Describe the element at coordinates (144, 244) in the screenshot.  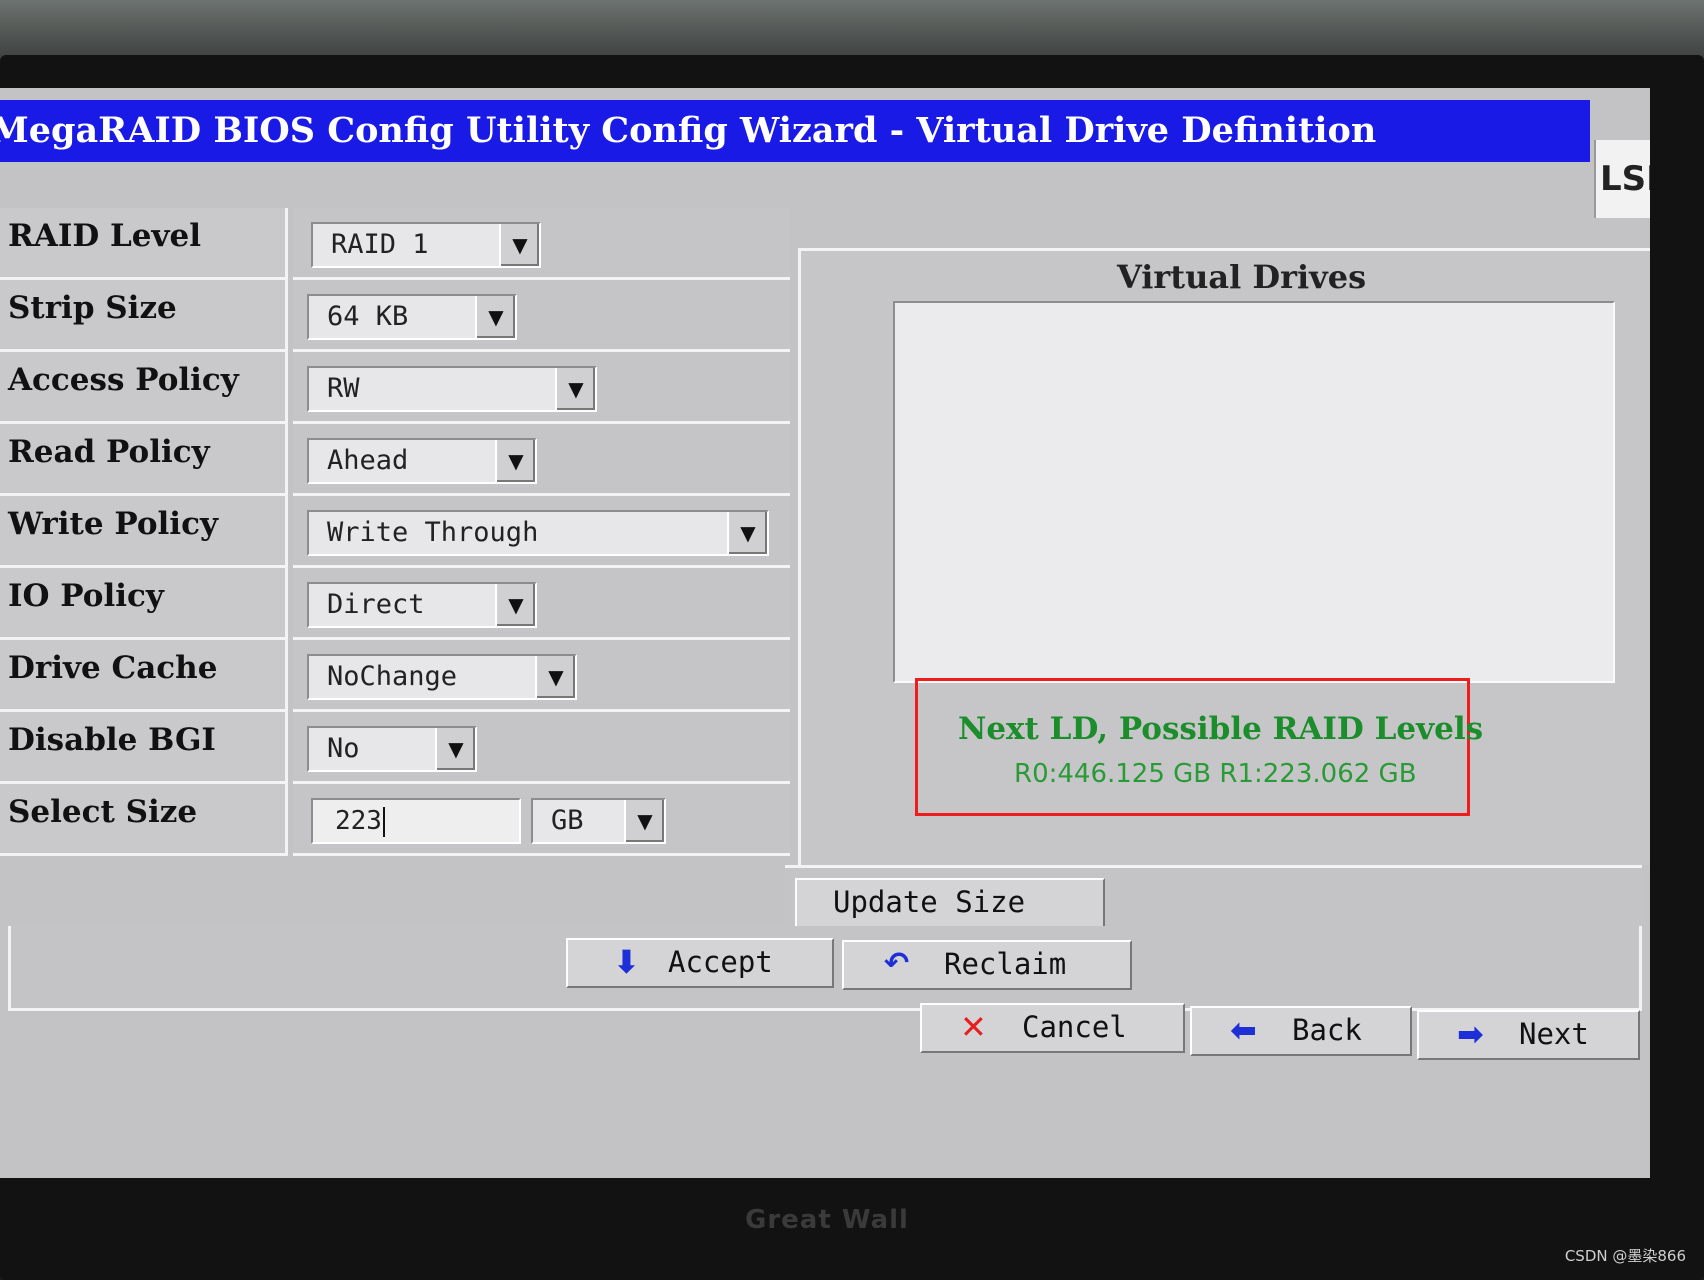
I see `raid-level-label: RAID Level` at that location.